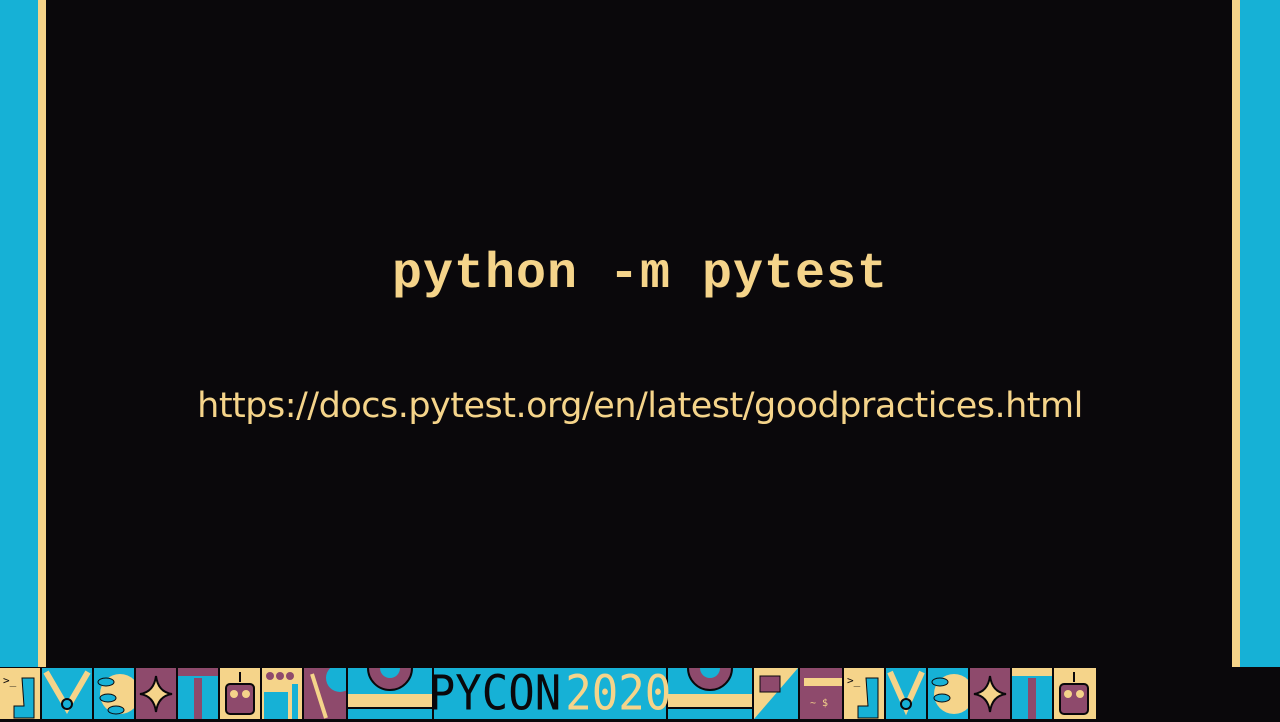 This screenshot has height=722, width=1280. Describe the element at coordinates (326, 693) in the screenshot. I see `wrench-icon` at that location.